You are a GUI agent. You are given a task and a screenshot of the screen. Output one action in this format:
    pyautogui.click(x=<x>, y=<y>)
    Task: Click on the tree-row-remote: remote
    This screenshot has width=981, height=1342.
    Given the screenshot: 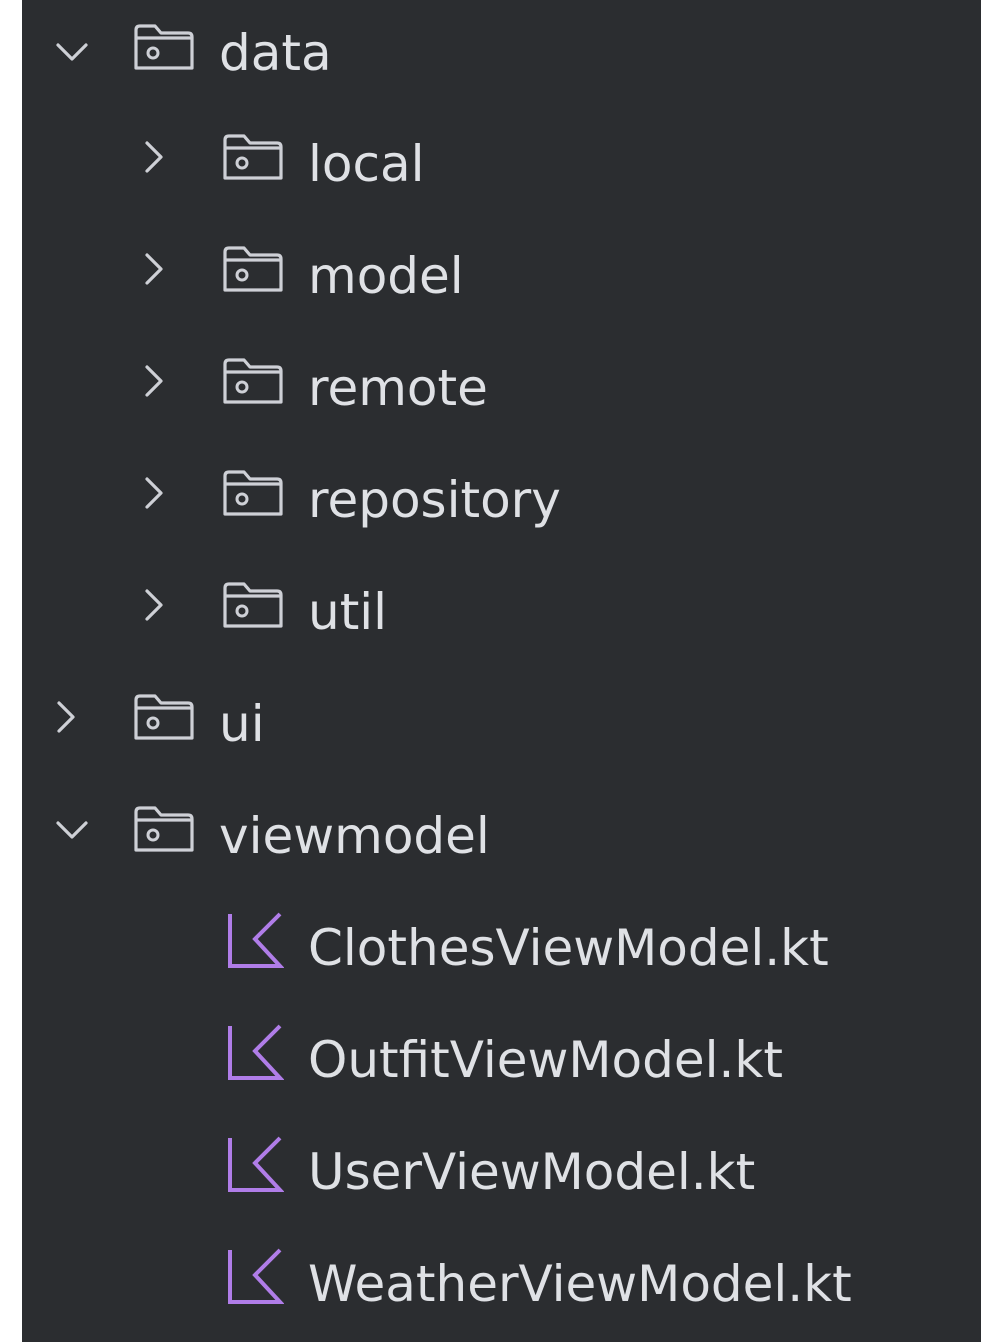 What is the action you would take?
    pyautogui.click(x=501, y=392)
    